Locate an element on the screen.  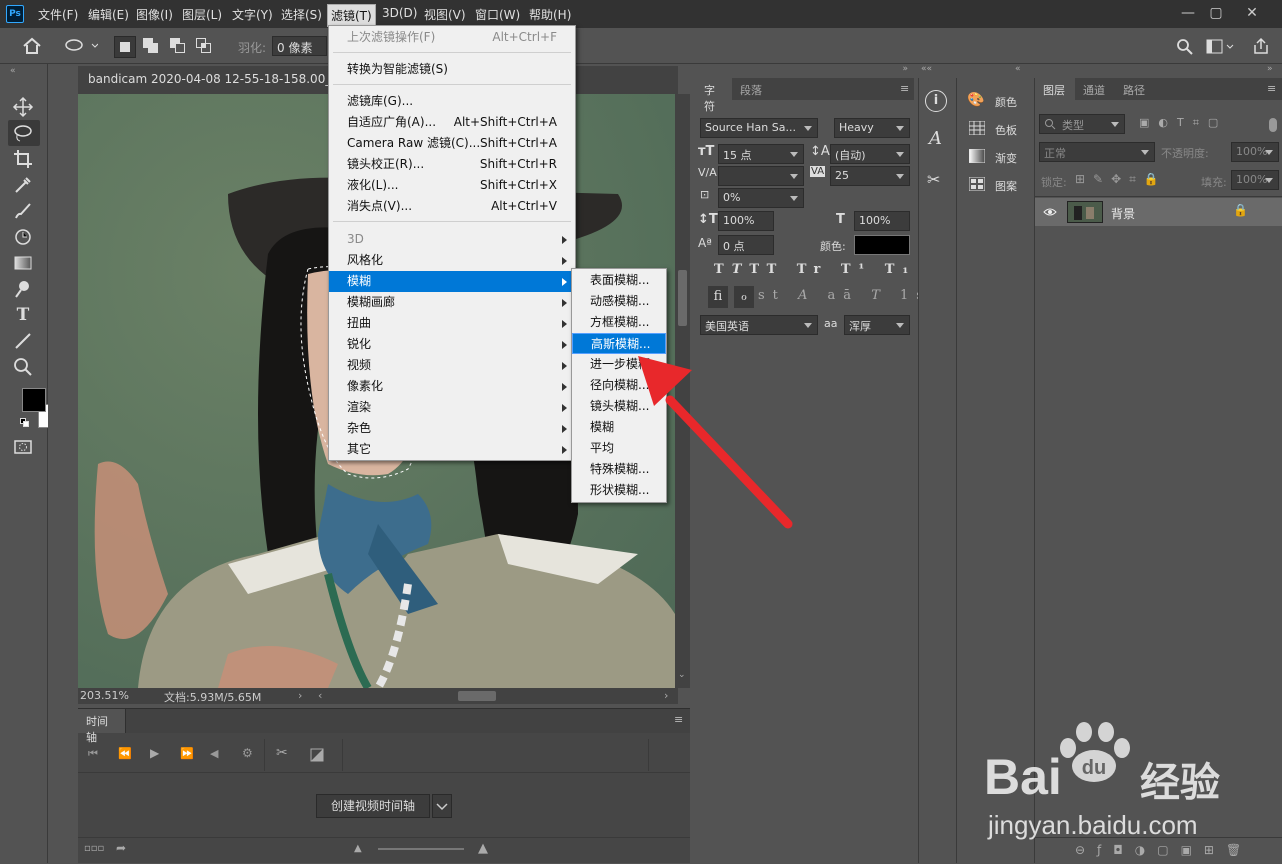
menu-3d: 3D(D) is located at coordinates (399, 13).